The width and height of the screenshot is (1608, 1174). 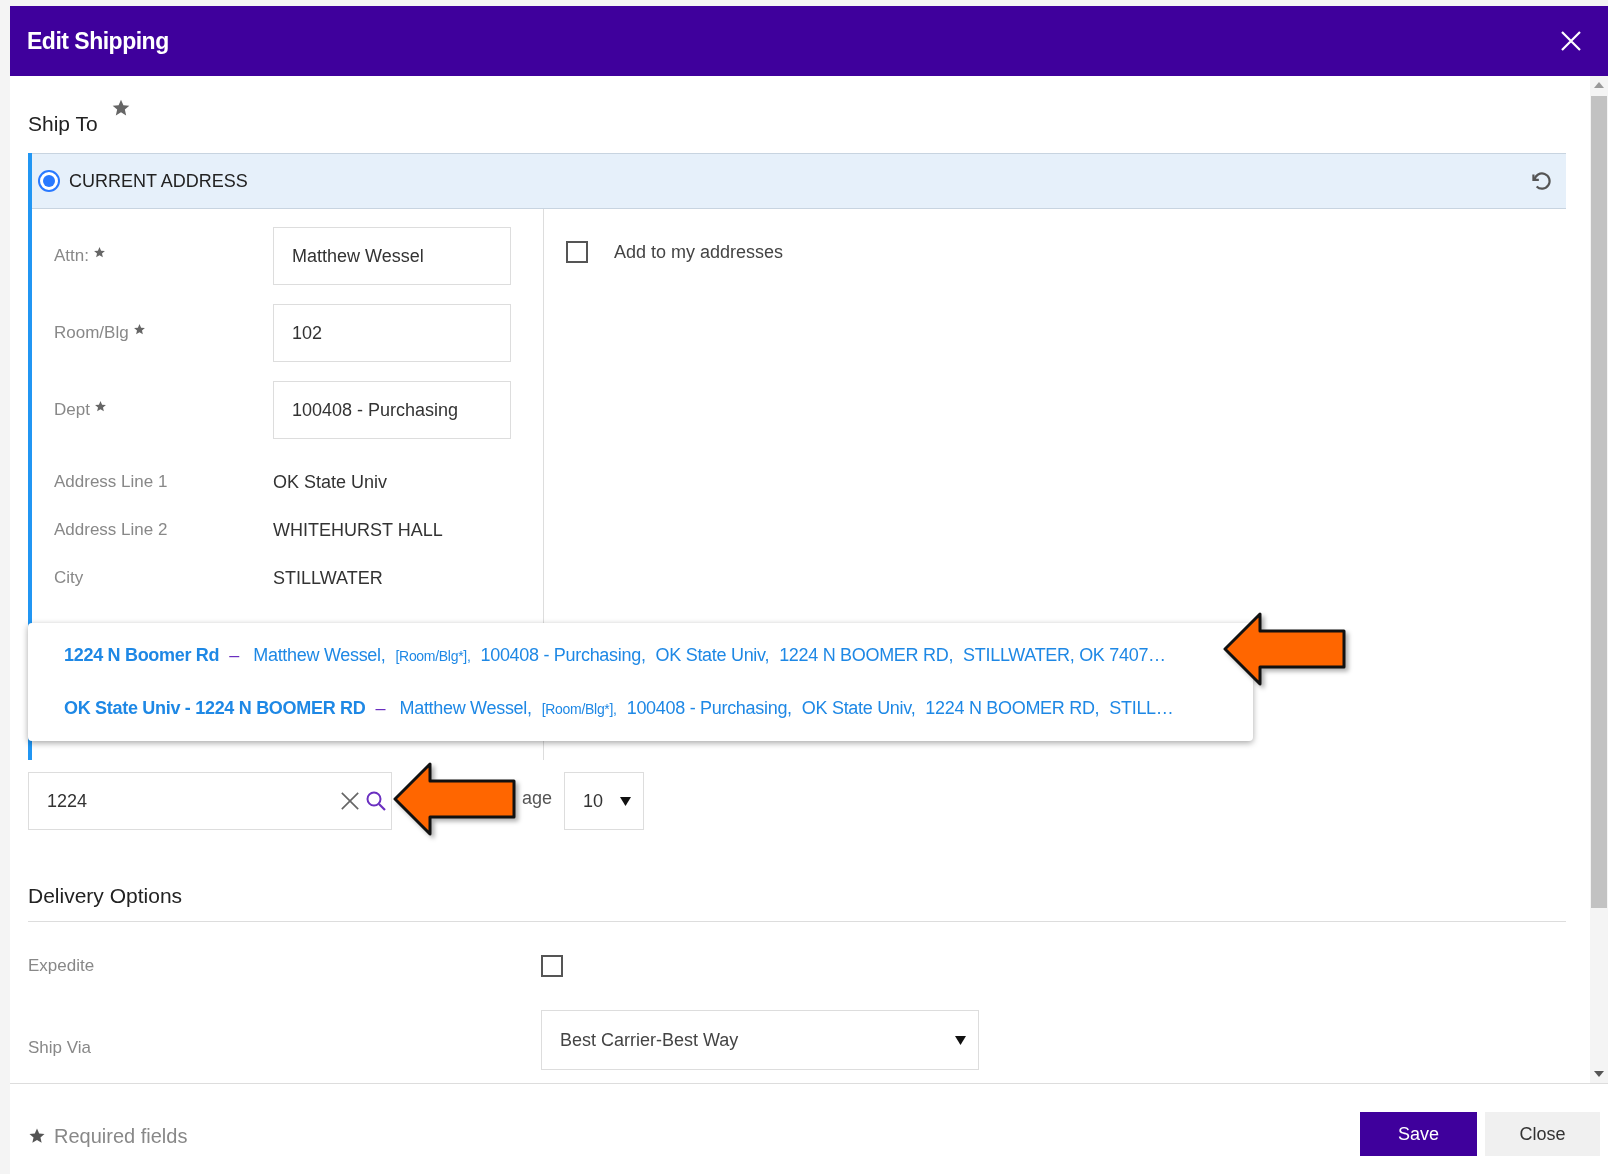 I want to click on window-title: Edit Shipping, so click(x=98, y=41).